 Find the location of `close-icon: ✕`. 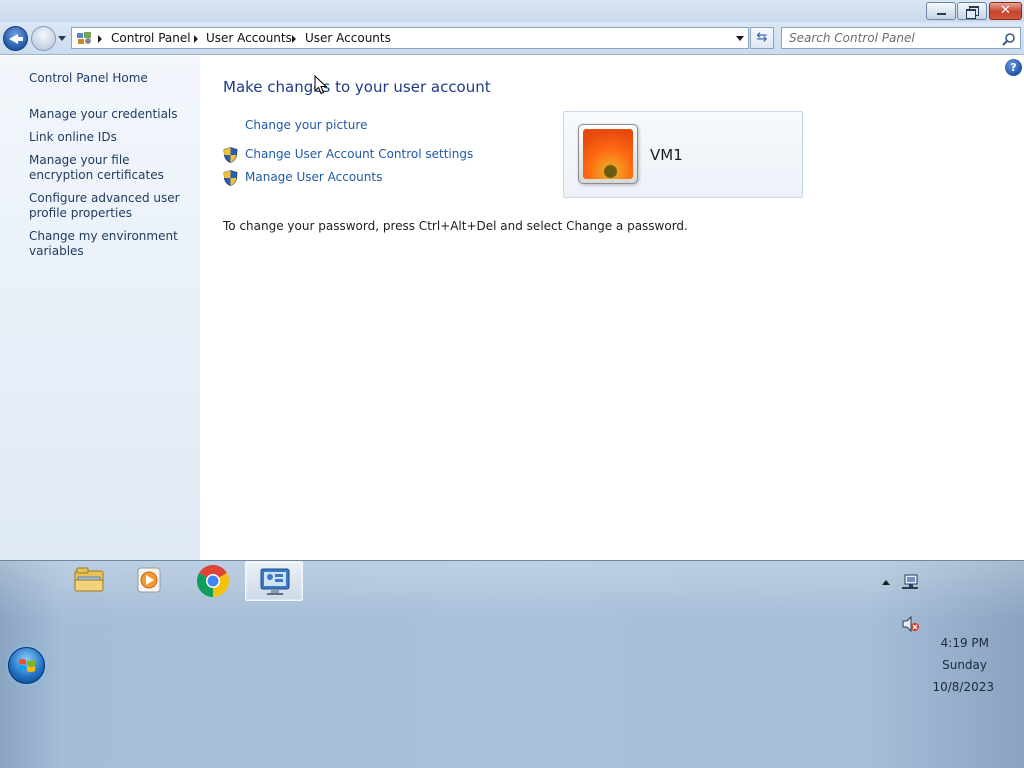

close-icon: ✕ is located at coordinates (1005, 10).